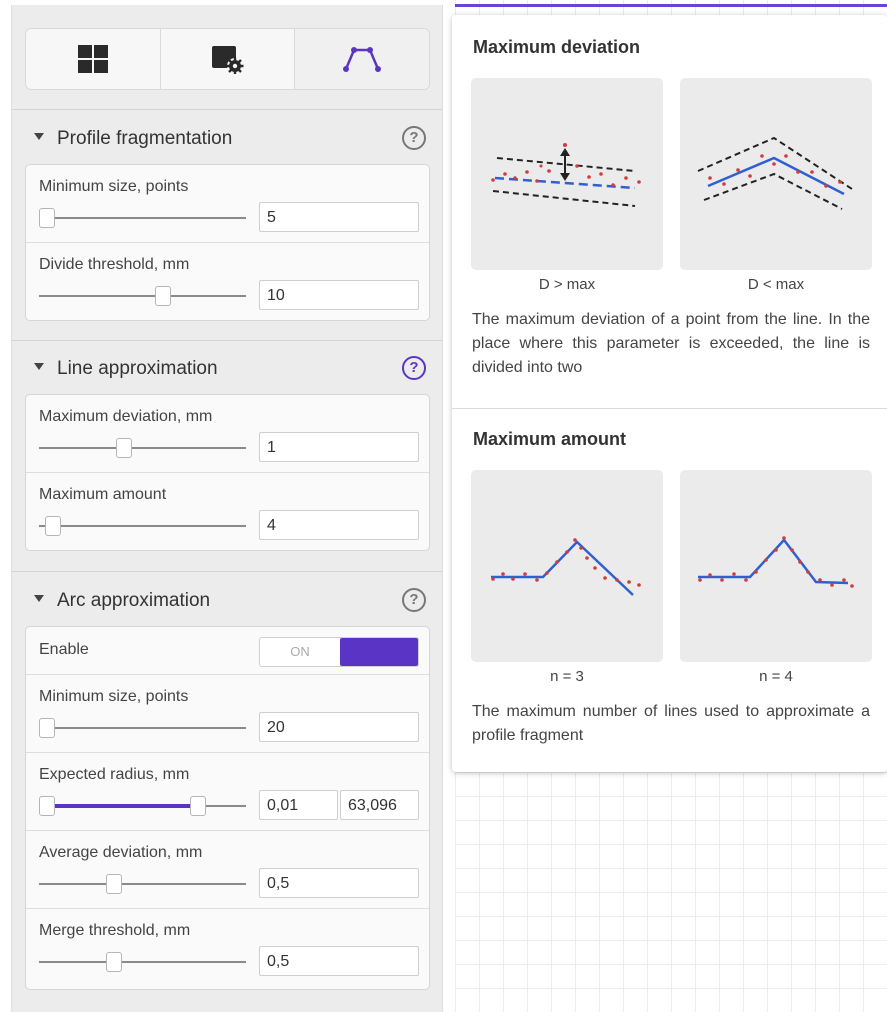 This screenshot has height=1012, width=887. I want to click on setting-row-expected-radius: Expected radius, mm 0,01 63,096, so click(227, 792).